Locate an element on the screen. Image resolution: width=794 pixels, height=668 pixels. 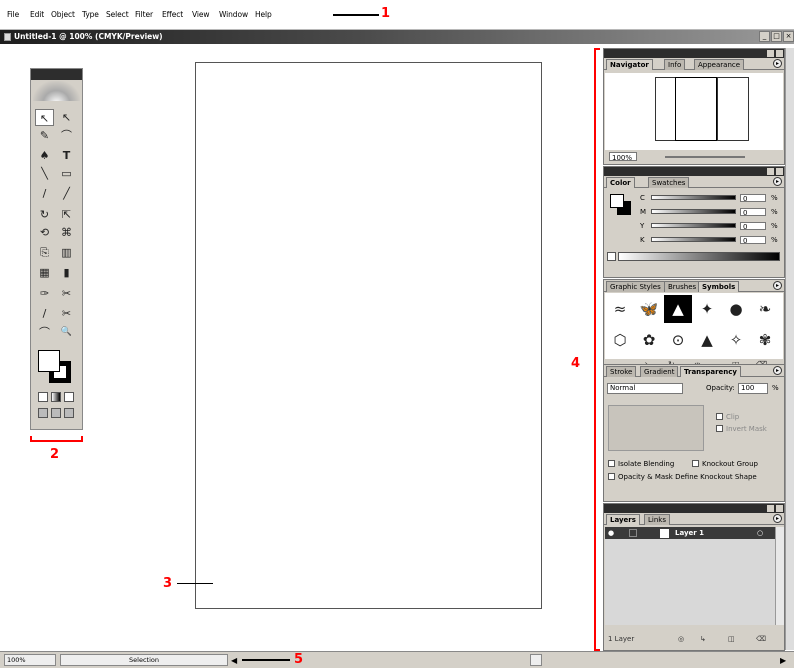
navigator-view-box is located at coordinates (696, 109).